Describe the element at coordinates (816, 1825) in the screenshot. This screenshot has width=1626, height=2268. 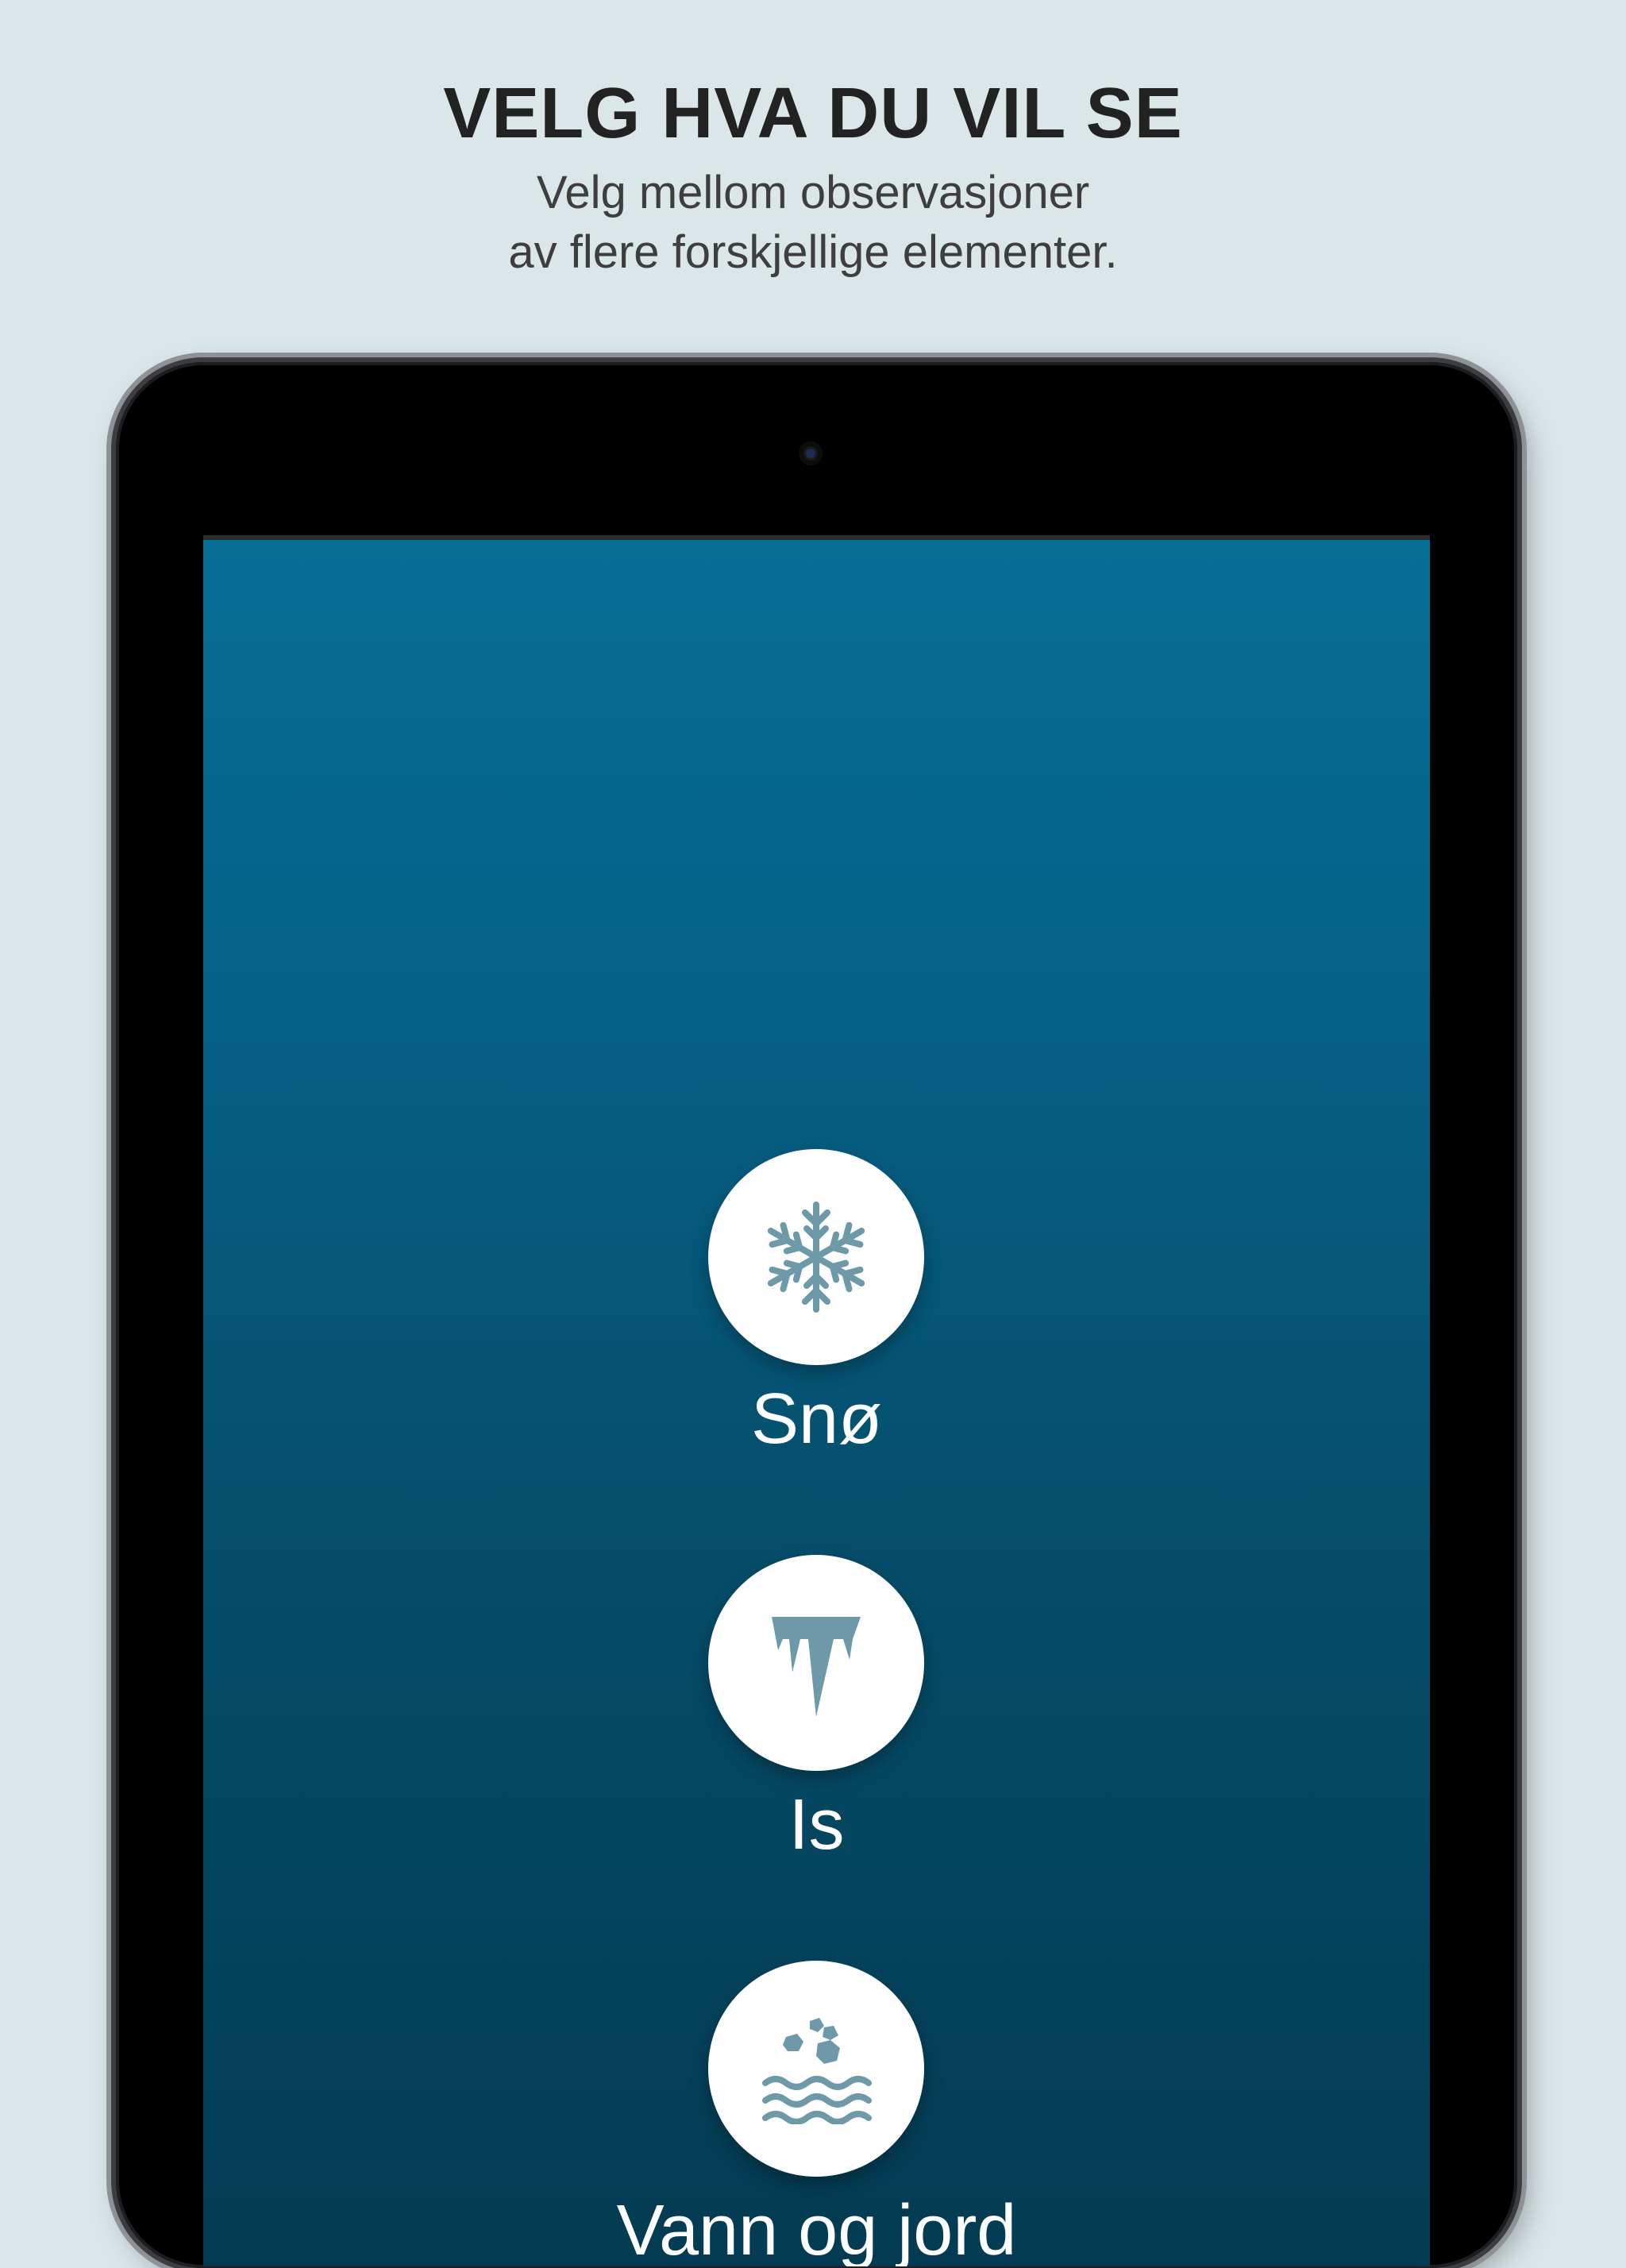
I see `ice-label: Is` at that location.